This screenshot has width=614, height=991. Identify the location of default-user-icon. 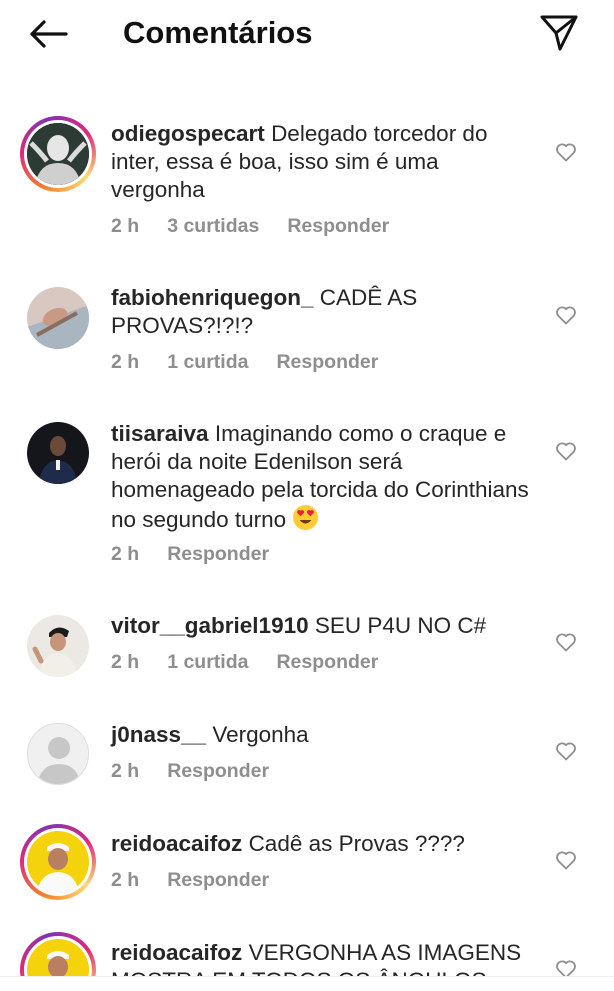
(58, 754).